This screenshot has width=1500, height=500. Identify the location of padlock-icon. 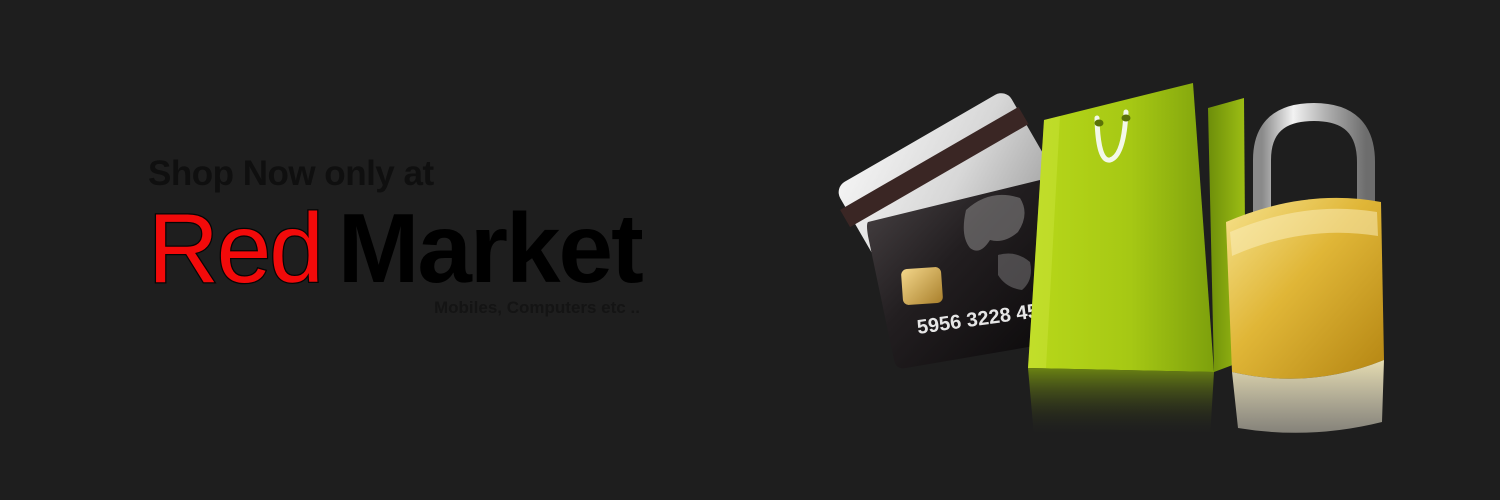
(1305, 267).